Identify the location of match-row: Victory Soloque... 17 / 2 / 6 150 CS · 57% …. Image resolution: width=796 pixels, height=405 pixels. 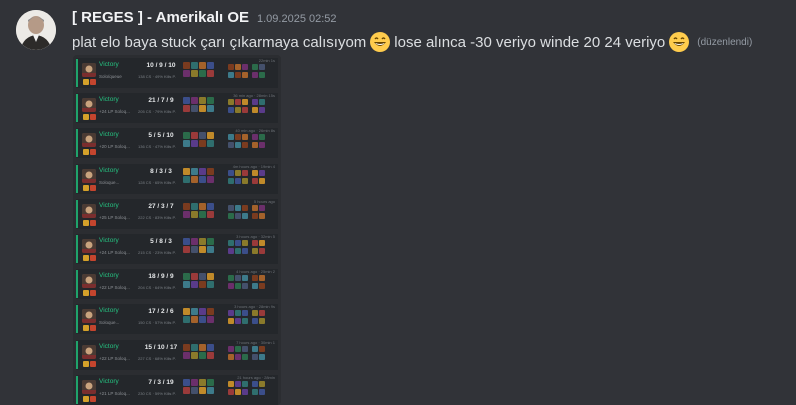
(177, 319).